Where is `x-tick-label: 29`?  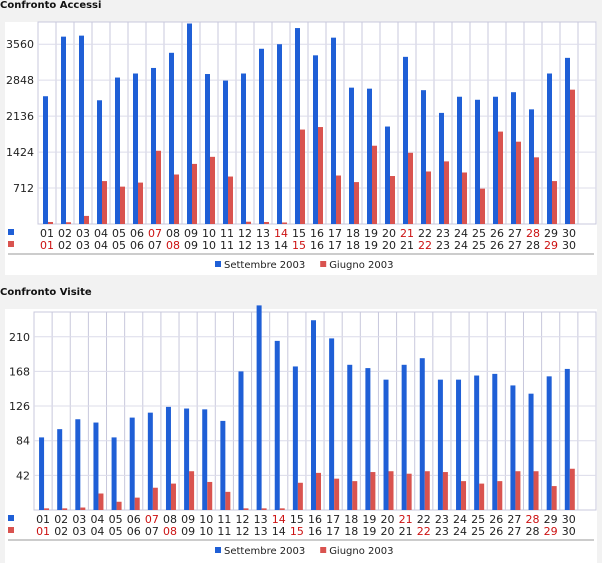
x-tick-label: 29 is located at coordinates (551, 245).